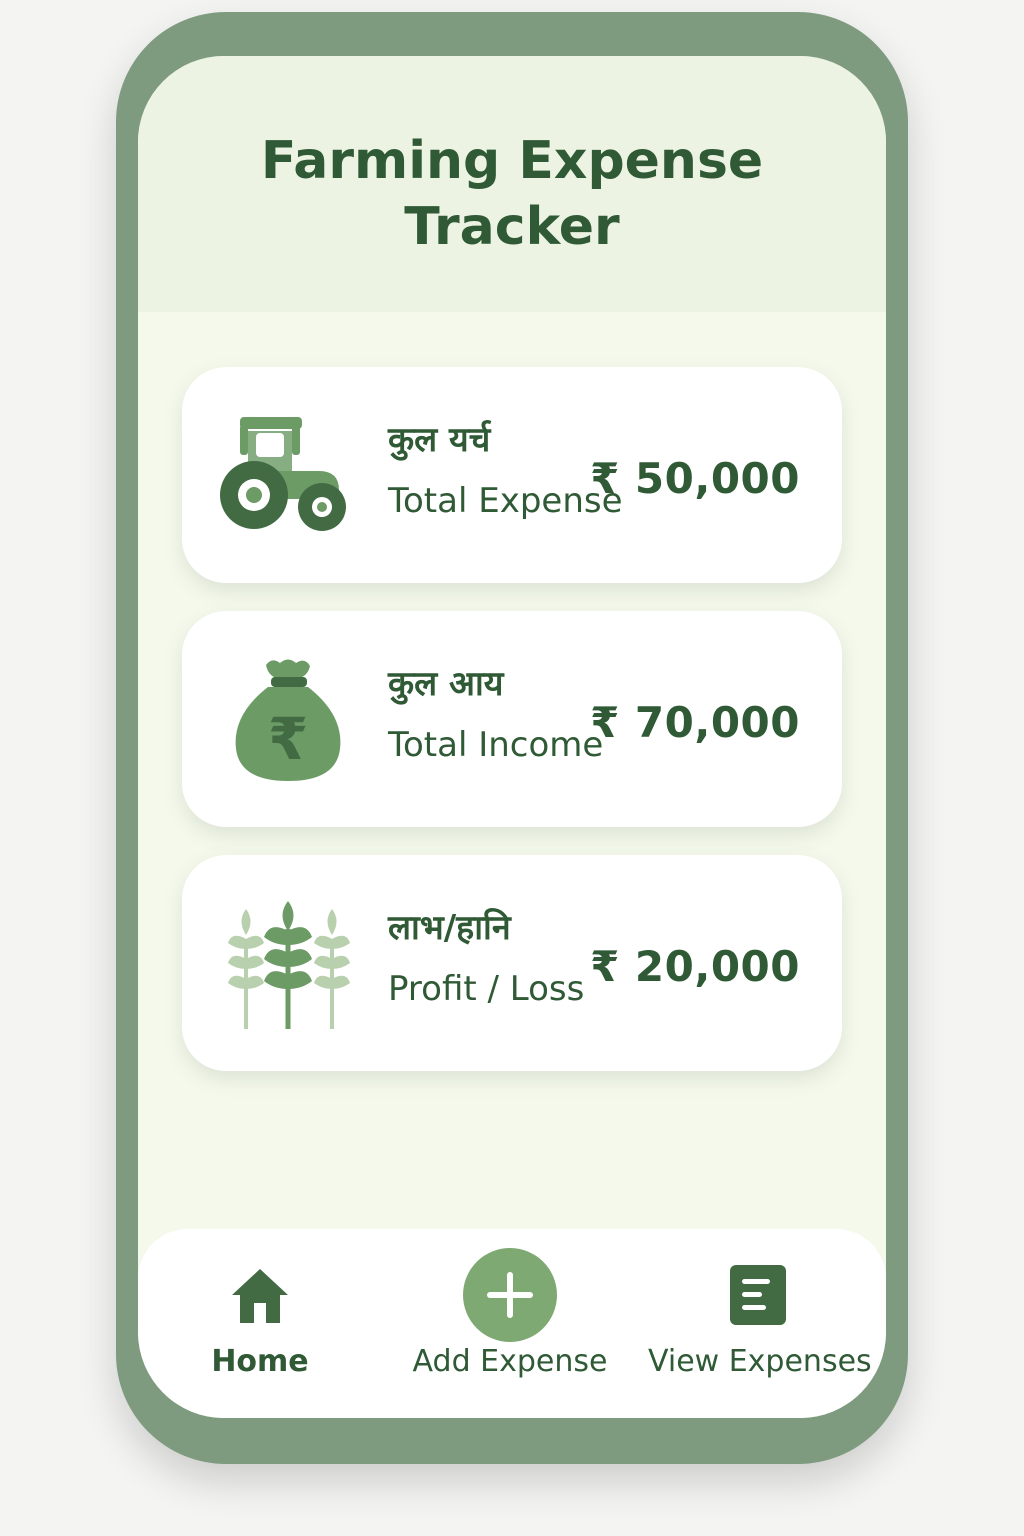 The image size is (1024, 1536). Describe the element at coordinates (695, 966) in the screenshot. I see `amount-value: ₹ 20,000` at that location.